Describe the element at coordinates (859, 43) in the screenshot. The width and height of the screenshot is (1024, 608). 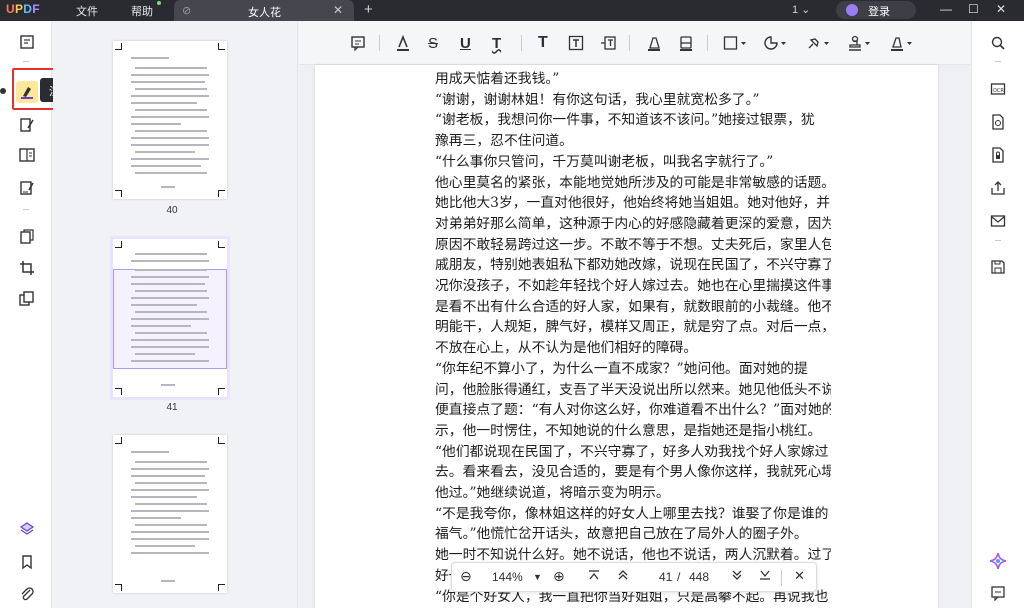
I see `stamp-icon` at that location.